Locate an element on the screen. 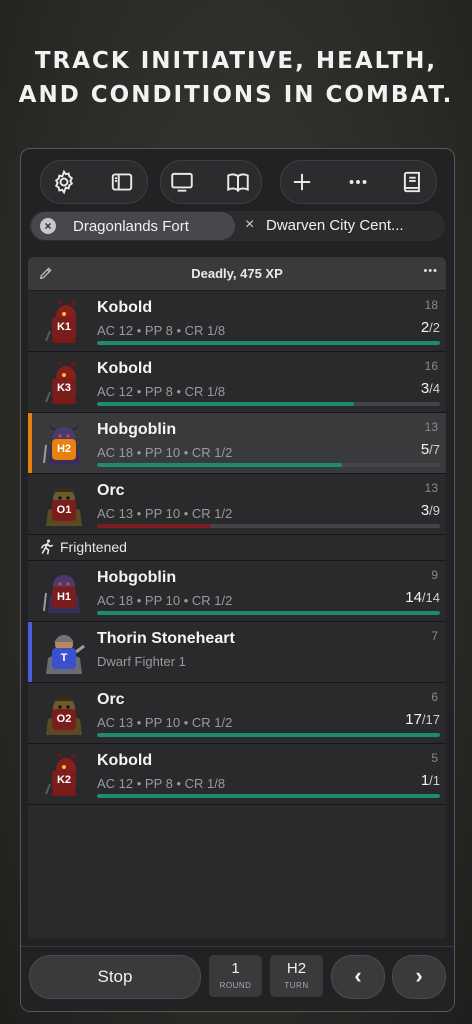 Image resolution: width=472 pixels, height=1024 pixels. current-hp: 1 is located at coordinates (425, 780).